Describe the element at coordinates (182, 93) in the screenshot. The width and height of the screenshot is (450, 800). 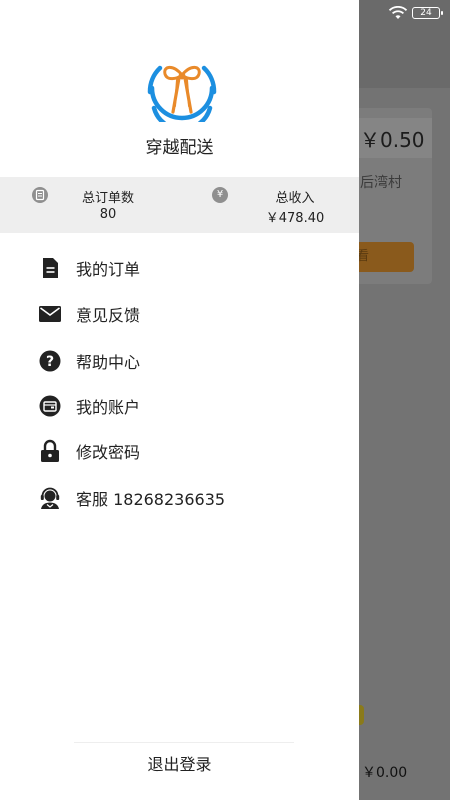
I see `bow-ribbon-logo` at that location.